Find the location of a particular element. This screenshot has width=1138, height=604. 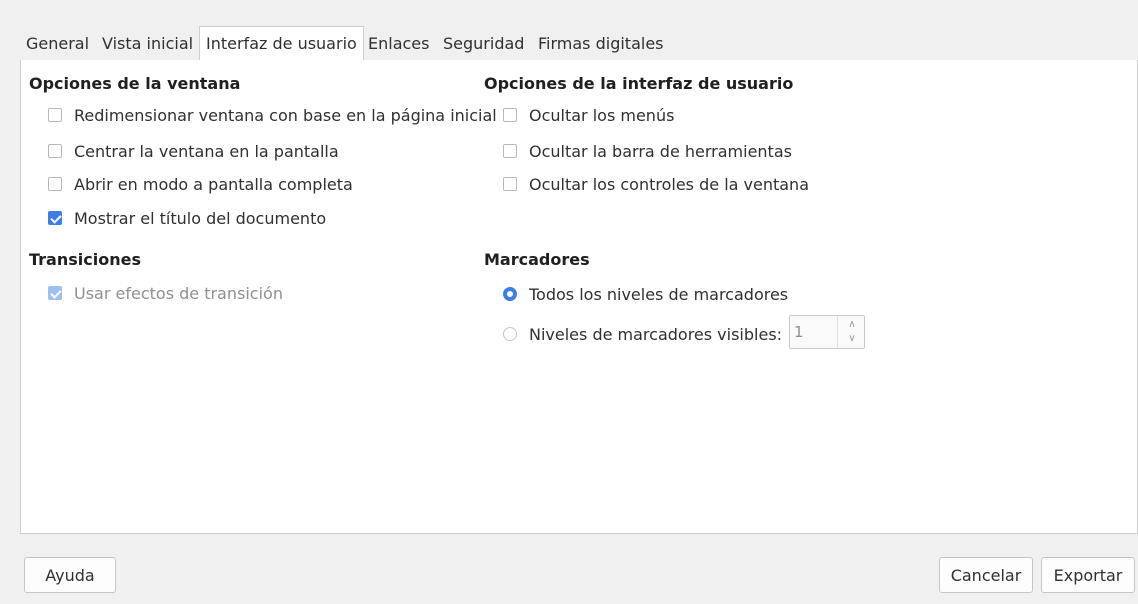

transition-effects-checkbox: Usar efectos de transición is located at coordinates (165, 293).